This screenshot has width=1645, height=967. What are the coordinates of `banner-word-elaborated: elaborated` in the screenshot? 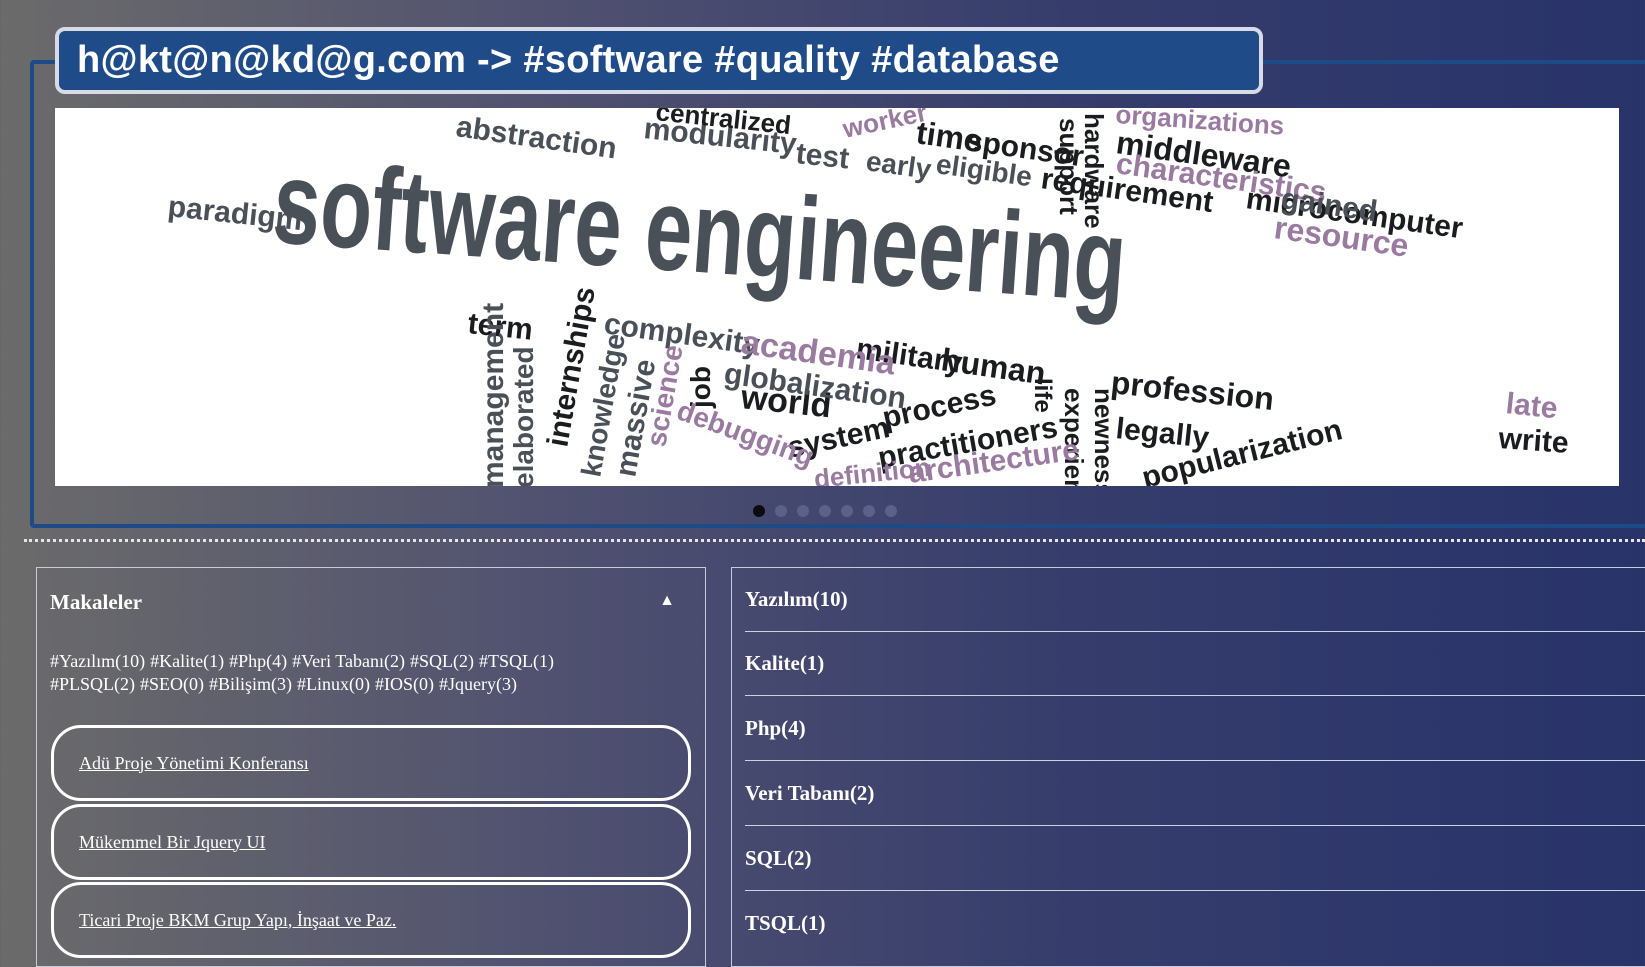 It's located at (523, 416).